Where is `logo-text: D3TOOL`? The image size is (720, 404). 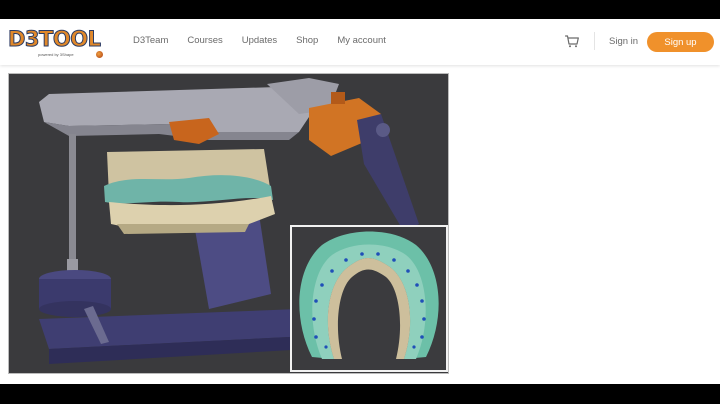
logo-text: D3TOOL is located at coordinates (55, 39).